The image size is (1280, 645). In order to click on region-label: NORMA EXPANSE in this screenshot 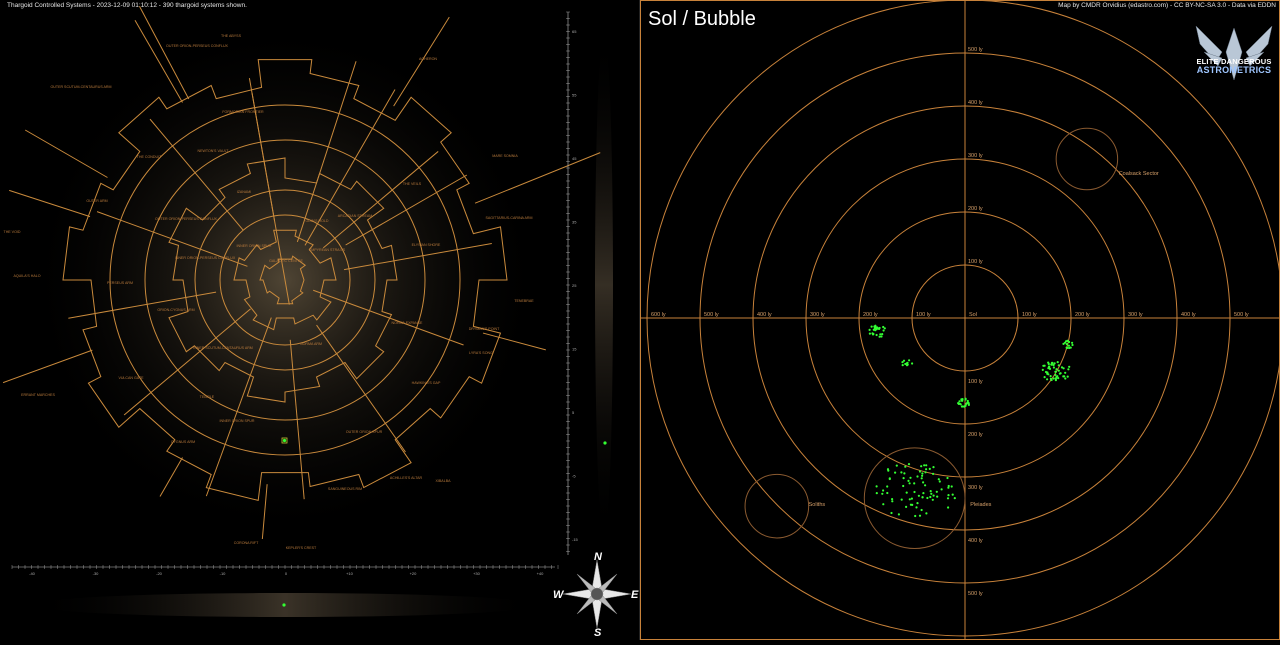, I will do `click(407, 323)`.